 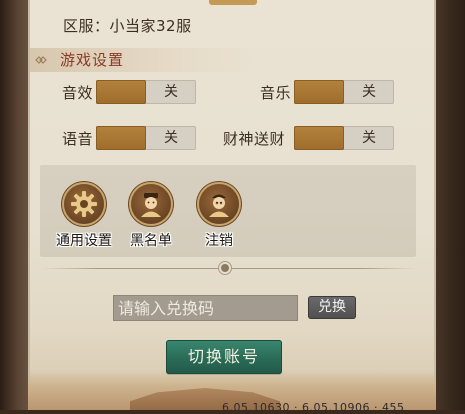 I want to click on logout-label: 注销, so click(x=219, y=241).